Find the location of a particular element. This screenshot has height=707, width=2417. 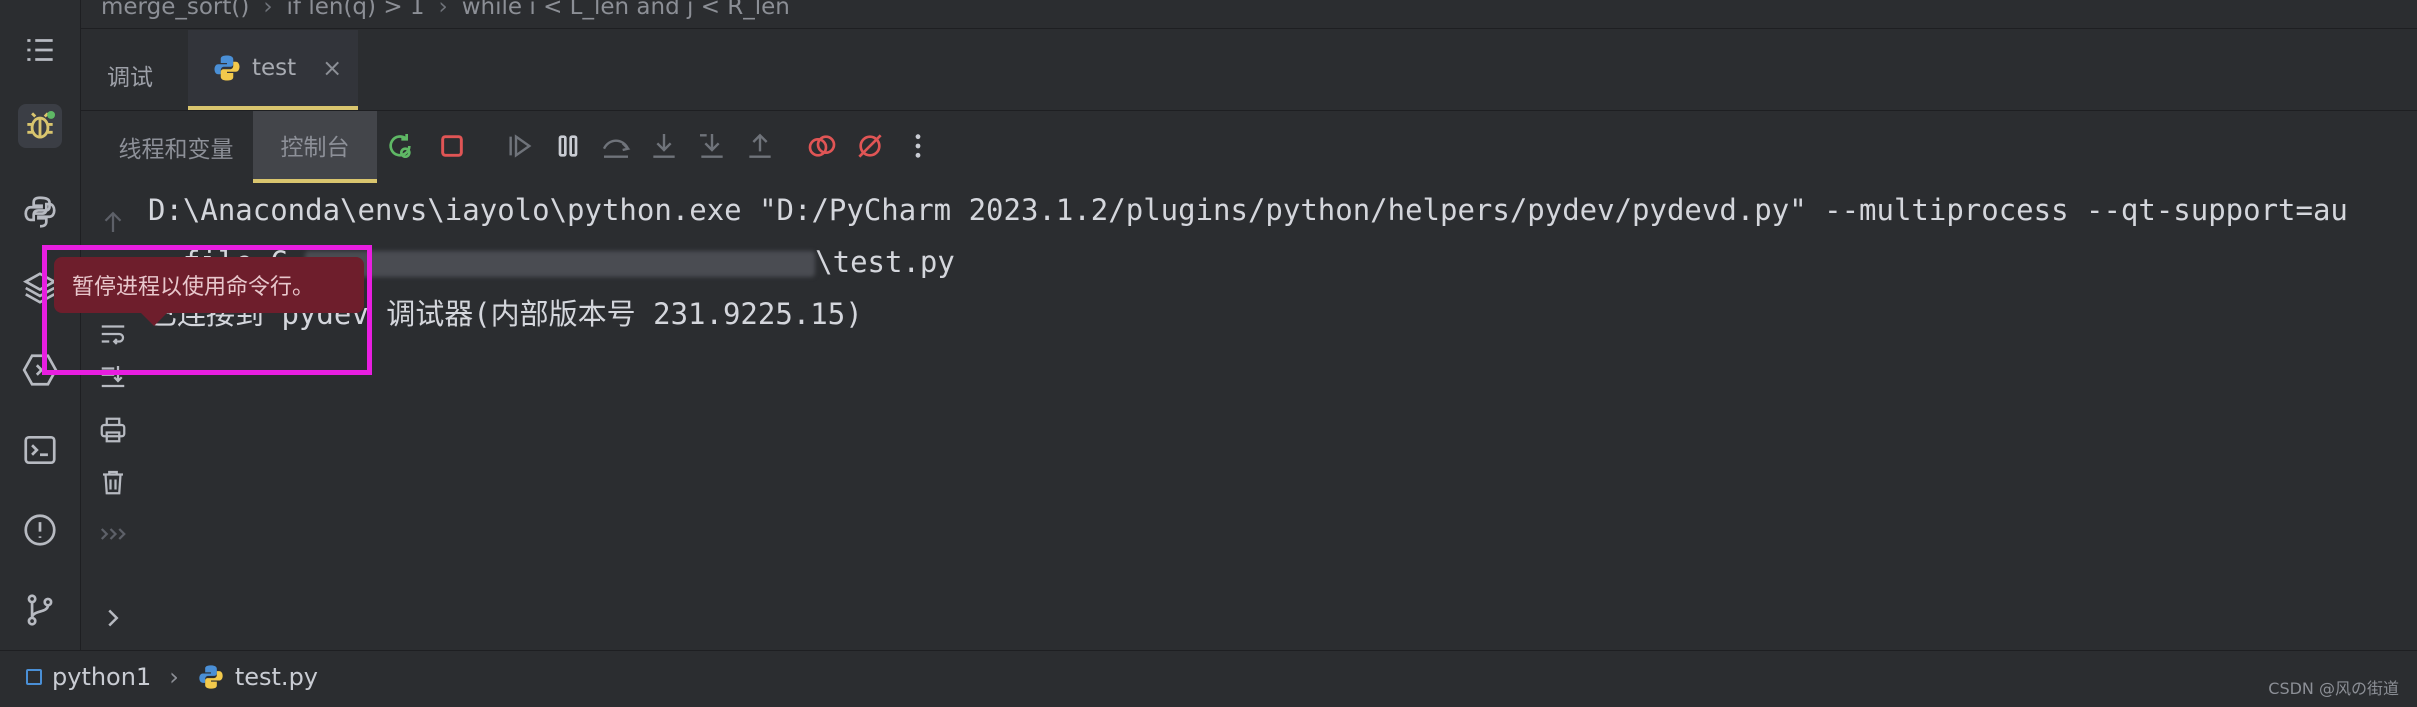

debug-bug-icon is located at coordinates (40, 126).